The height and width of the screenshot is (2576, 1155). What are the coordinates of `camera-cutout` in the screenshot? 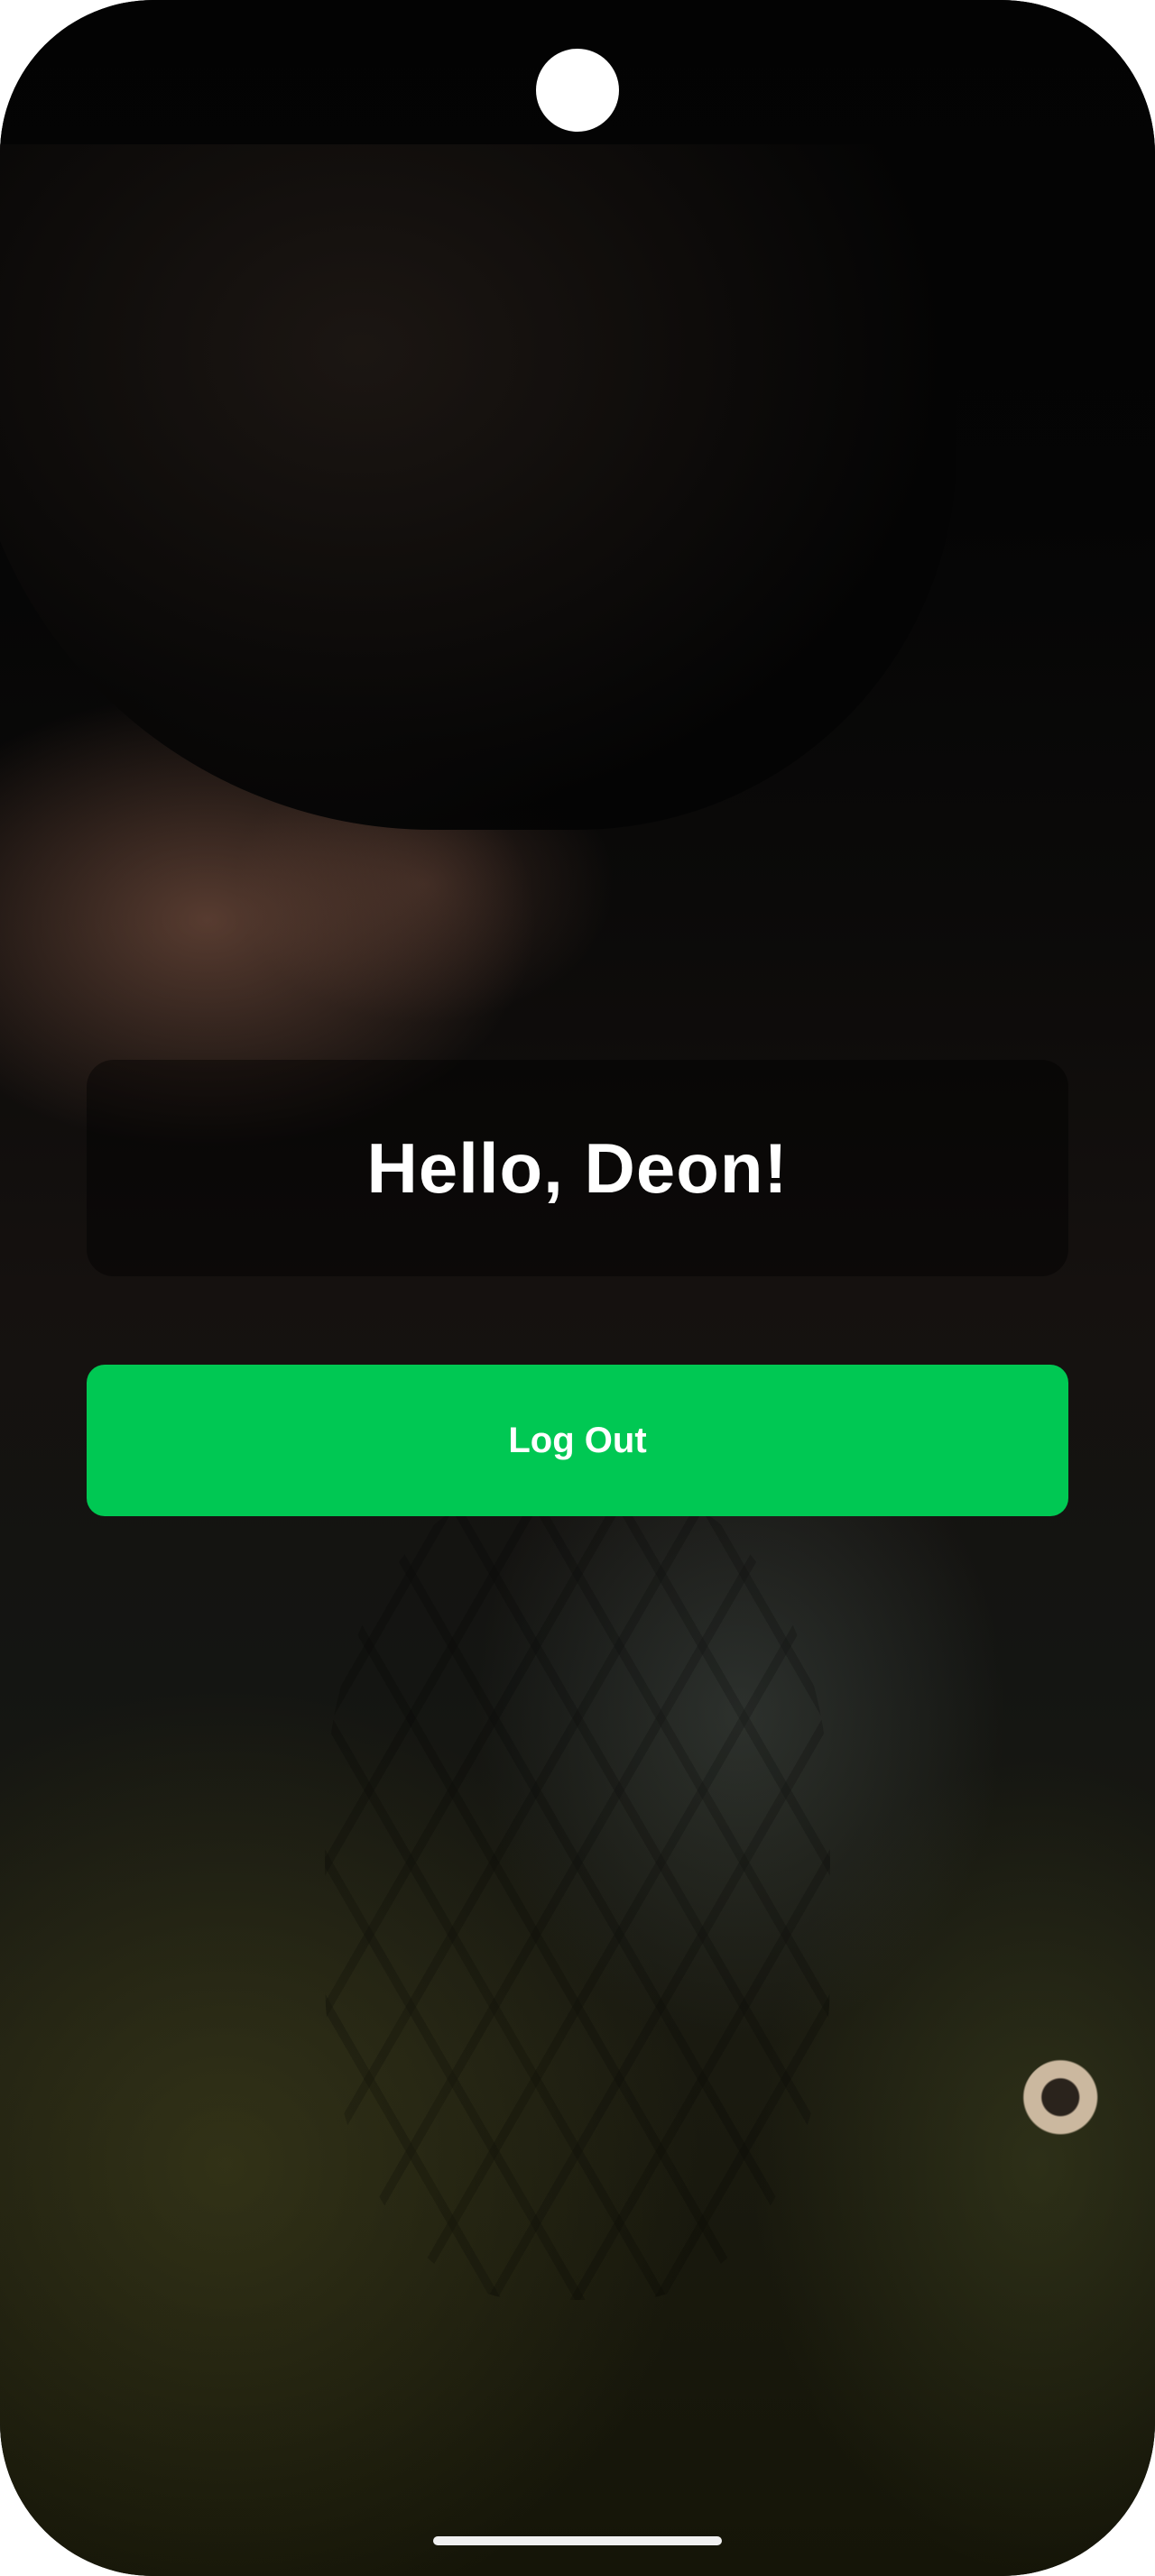 It's located at (577, 91).